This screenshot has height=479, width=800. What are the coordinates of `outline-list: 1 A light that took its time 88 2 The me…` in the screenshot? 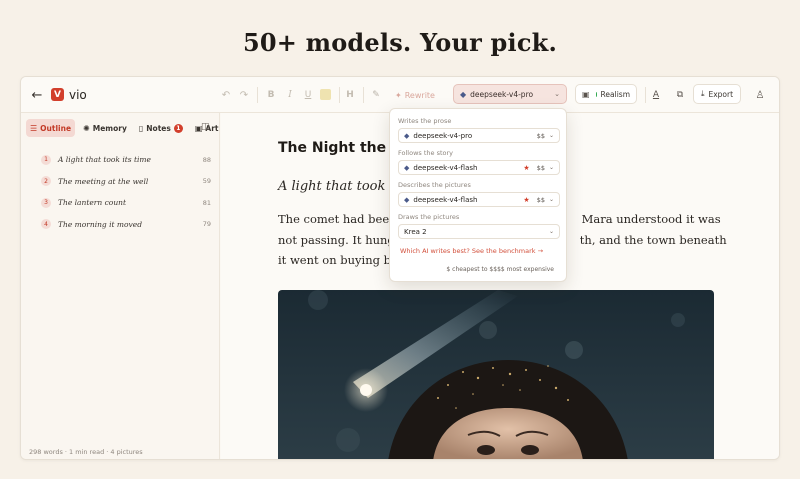 It's located at (126, 192).